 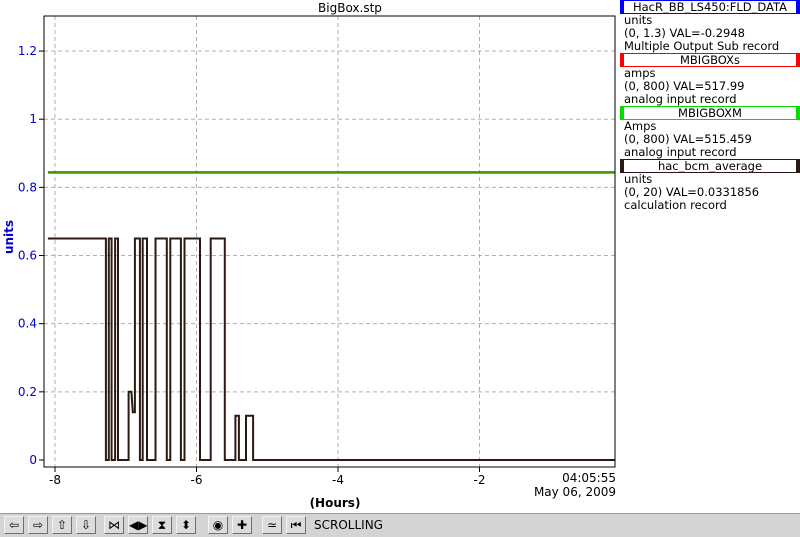 I want to click on zoom-in-button: ✚, so click(x=242, y=525).